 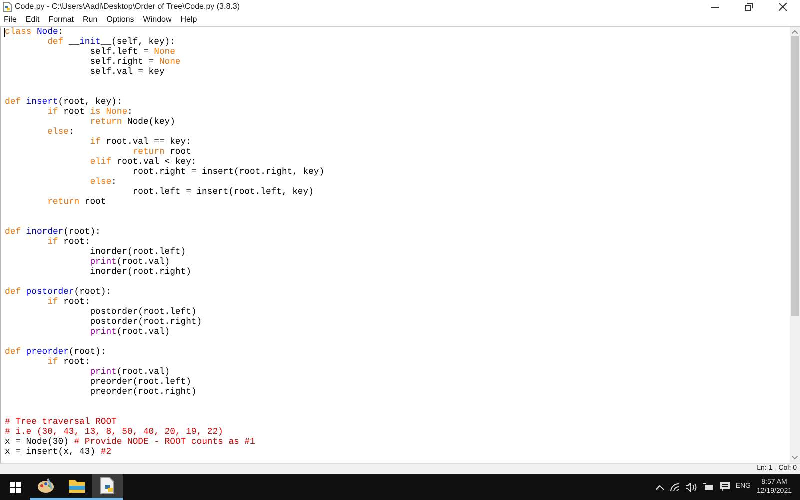 I want to click on palette-icon, so click(x=45, y=486).